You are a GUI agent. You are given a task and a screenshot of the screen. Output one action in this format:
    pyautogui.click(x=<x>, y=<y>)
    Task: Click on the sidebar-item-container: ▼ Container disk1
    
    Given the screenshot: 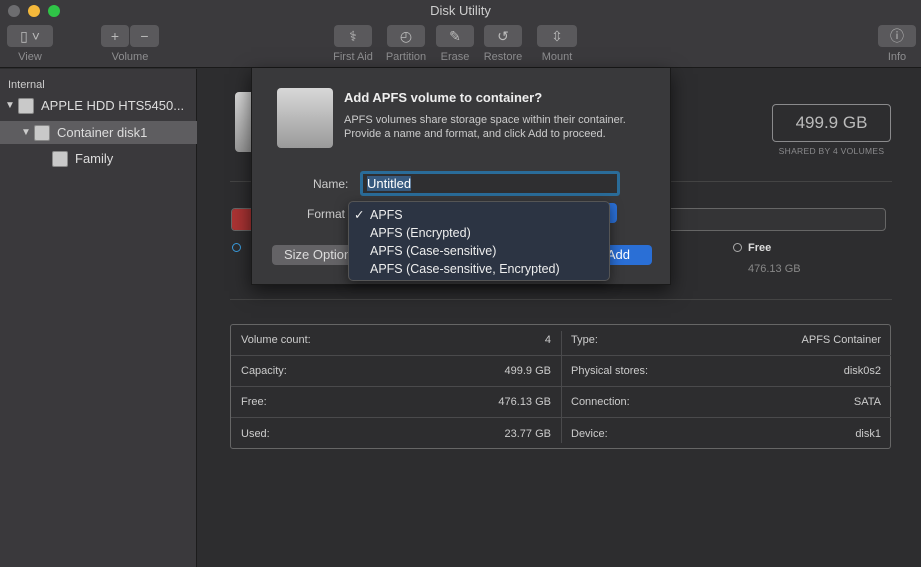 What is the action you would take?
    pyautogui.click(x=98, y=132)
    